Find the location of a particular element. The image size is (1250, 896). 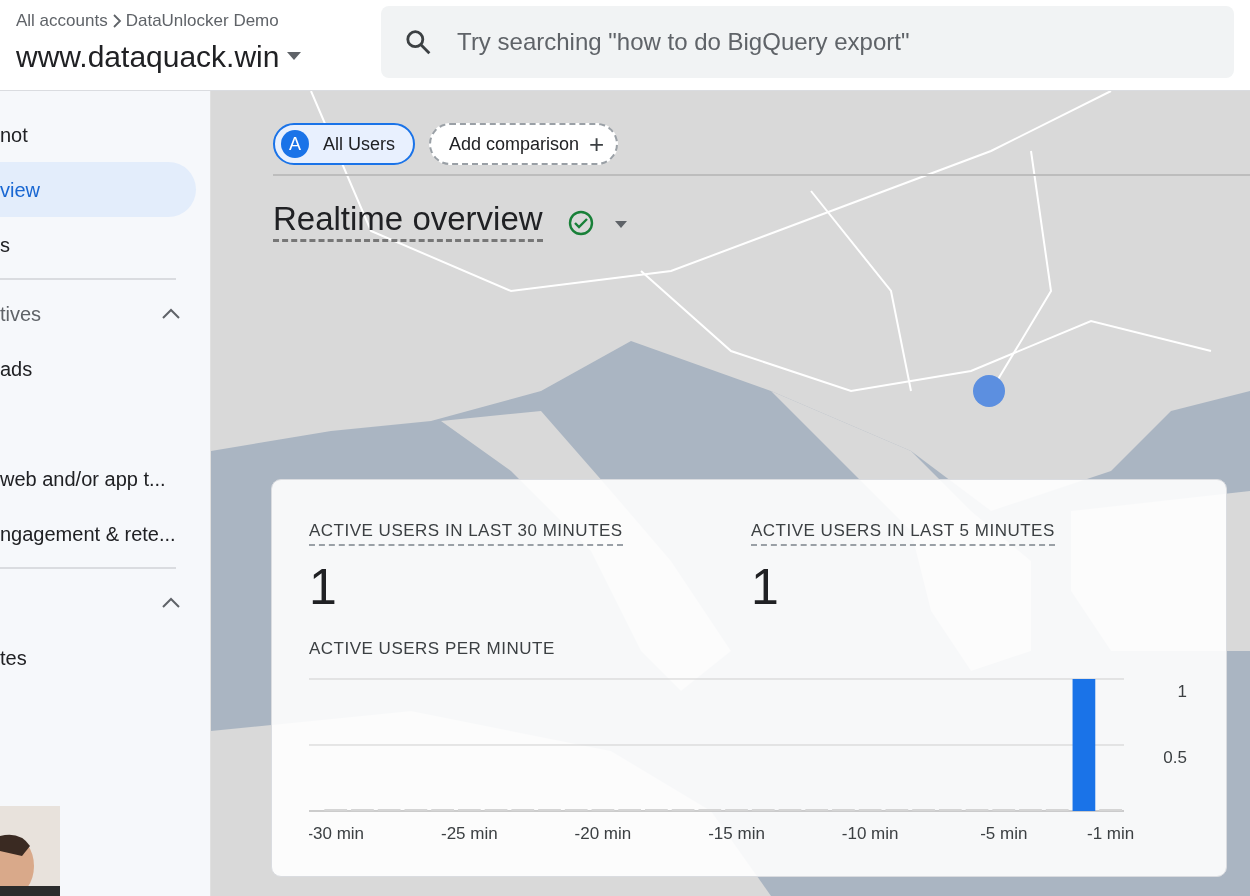

avatar: A is located at coordinates (295, 144).